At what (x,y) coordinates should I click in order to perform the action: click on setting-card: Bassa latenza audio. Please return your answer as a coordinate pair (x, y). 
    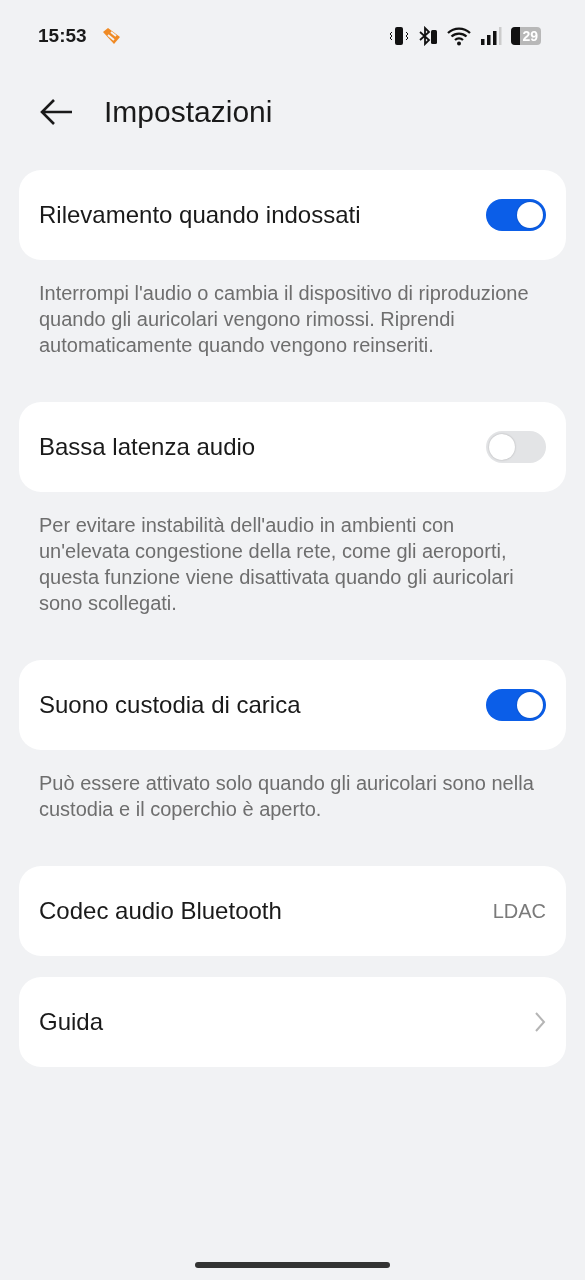
    Looking at the image, I should click on (292, 447).